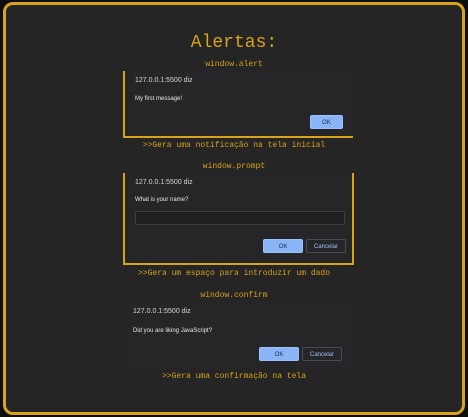 Image resolution: width=468 pixels, height=417 pixels. Describe the element at coordinates (234, 145) in the screenshot. I see `section-caption-alert: >>Gera uma notificação na tela inicial` at that location.